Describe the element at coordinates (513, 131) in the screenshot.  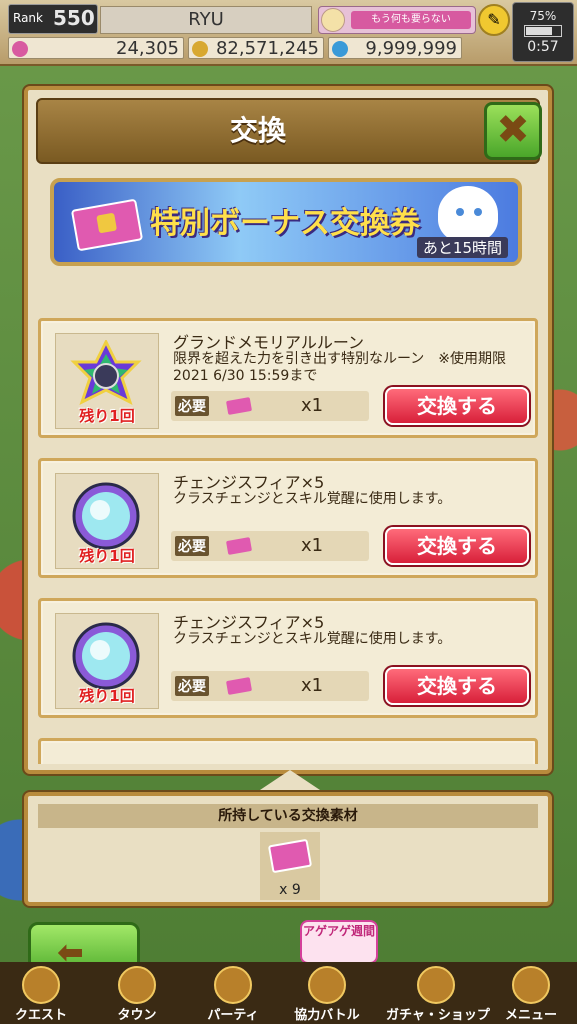
I see `close-button: ✖` at that location.